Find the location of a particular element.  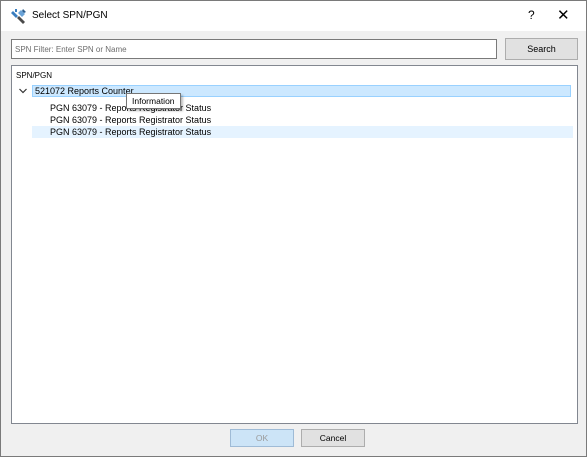

search-button: Search is located at coordinates (541, 49).